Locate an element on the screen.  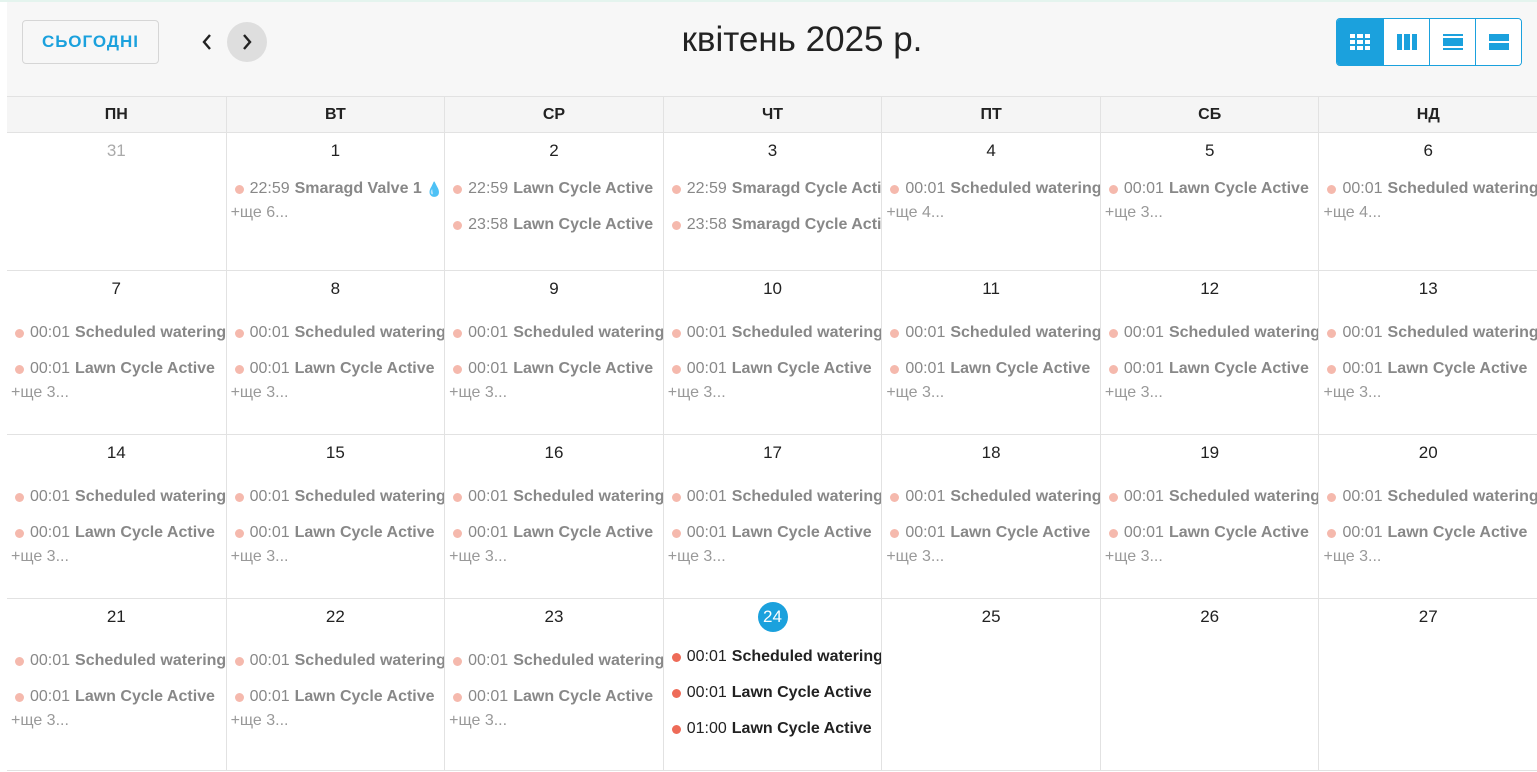
day-number: 5 is located at coordinates (1210, 151).